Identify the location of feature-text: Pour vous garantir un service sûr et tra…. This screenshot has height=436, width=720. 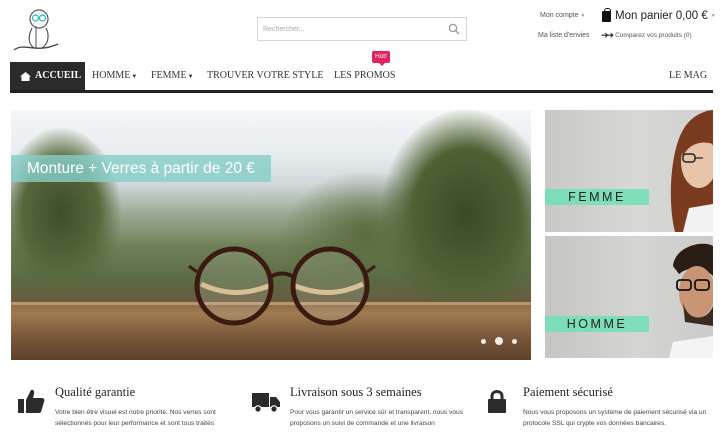
(376, 418).